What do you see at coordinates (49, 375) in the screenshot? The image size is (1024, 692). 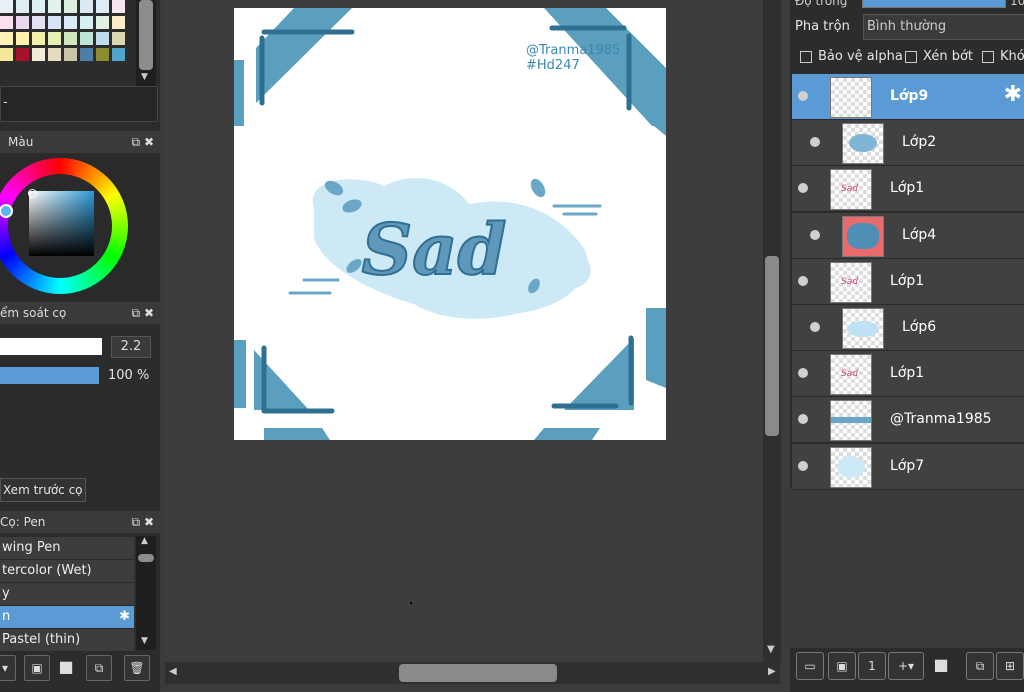 I see `opacity-slider` at bounding box center [49, 375].